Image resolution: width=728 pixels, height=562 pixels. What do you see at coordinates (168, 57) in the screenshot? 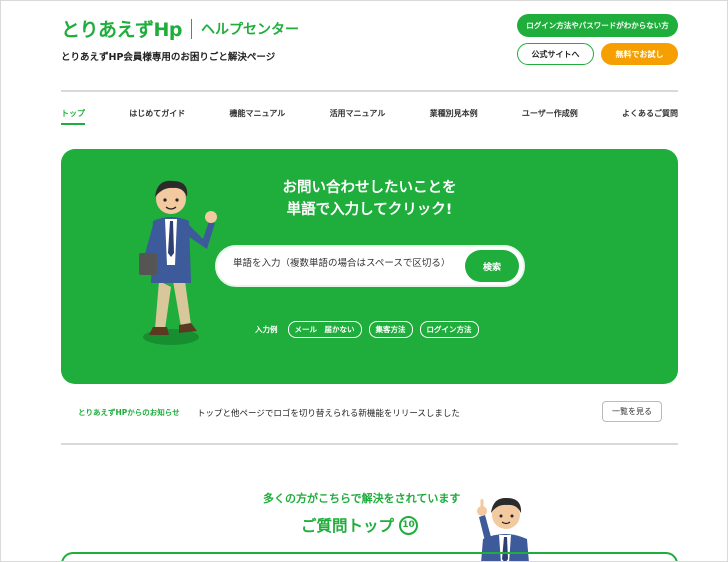
I see `tagline: とりあえずHP会員様専用のお困りごと解決ページ` at bounding box center [168, 57].